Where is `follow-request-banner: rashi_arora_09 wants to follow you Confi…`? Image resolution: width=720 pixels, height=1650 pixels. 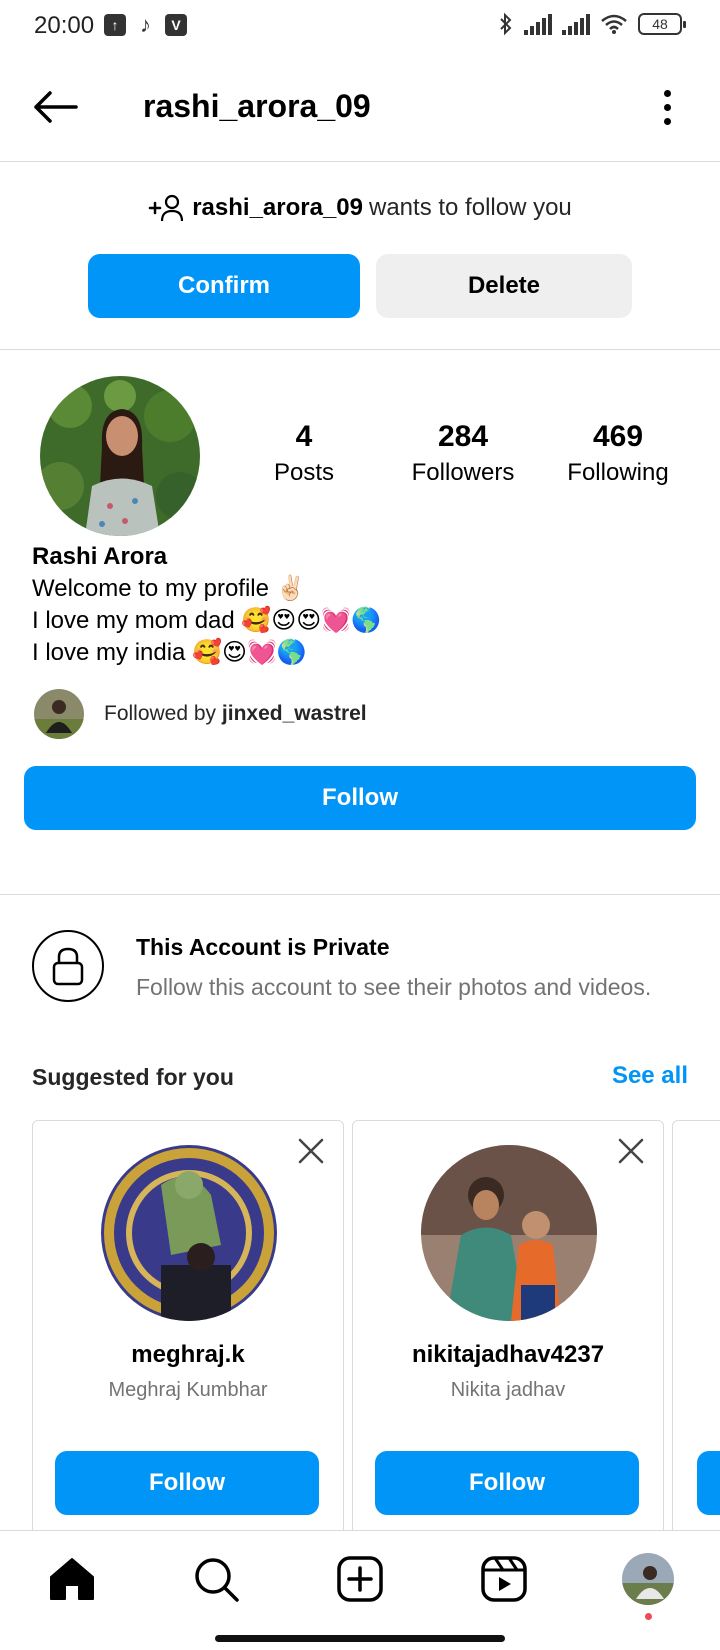 follow-request-banner: rashi_arora_09 wants to follow you Confi… is located at coordinates (360, 256).